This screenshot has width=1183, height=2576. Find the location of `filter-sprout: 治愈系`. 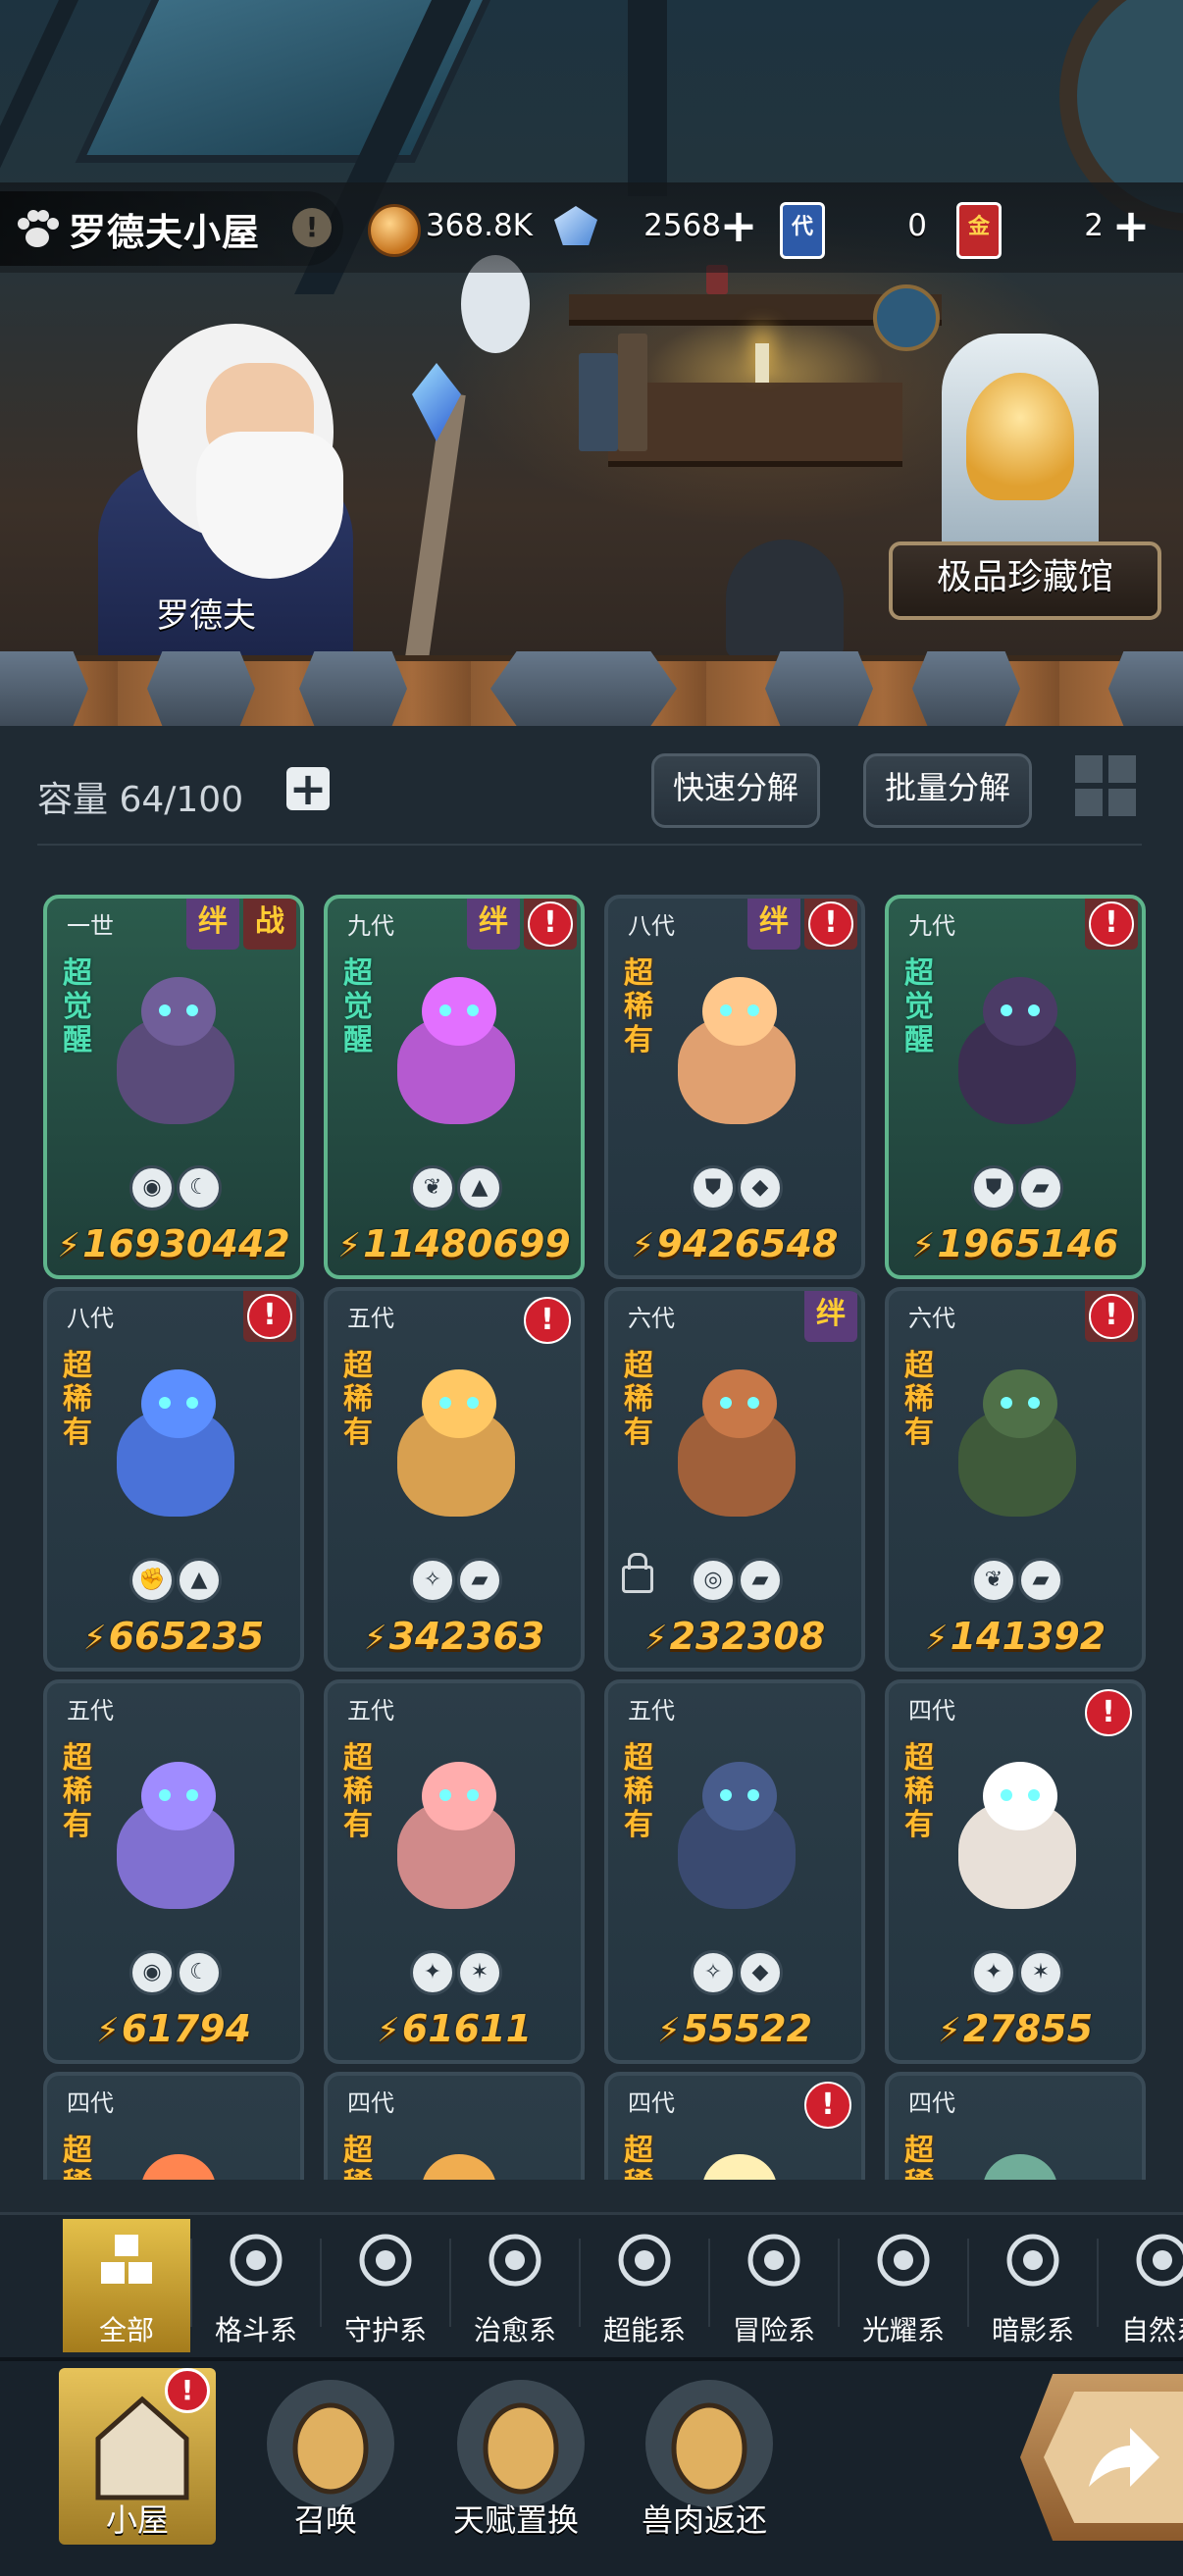

filter-sprout: 治愈系 is located at coordinates (515, 2285).